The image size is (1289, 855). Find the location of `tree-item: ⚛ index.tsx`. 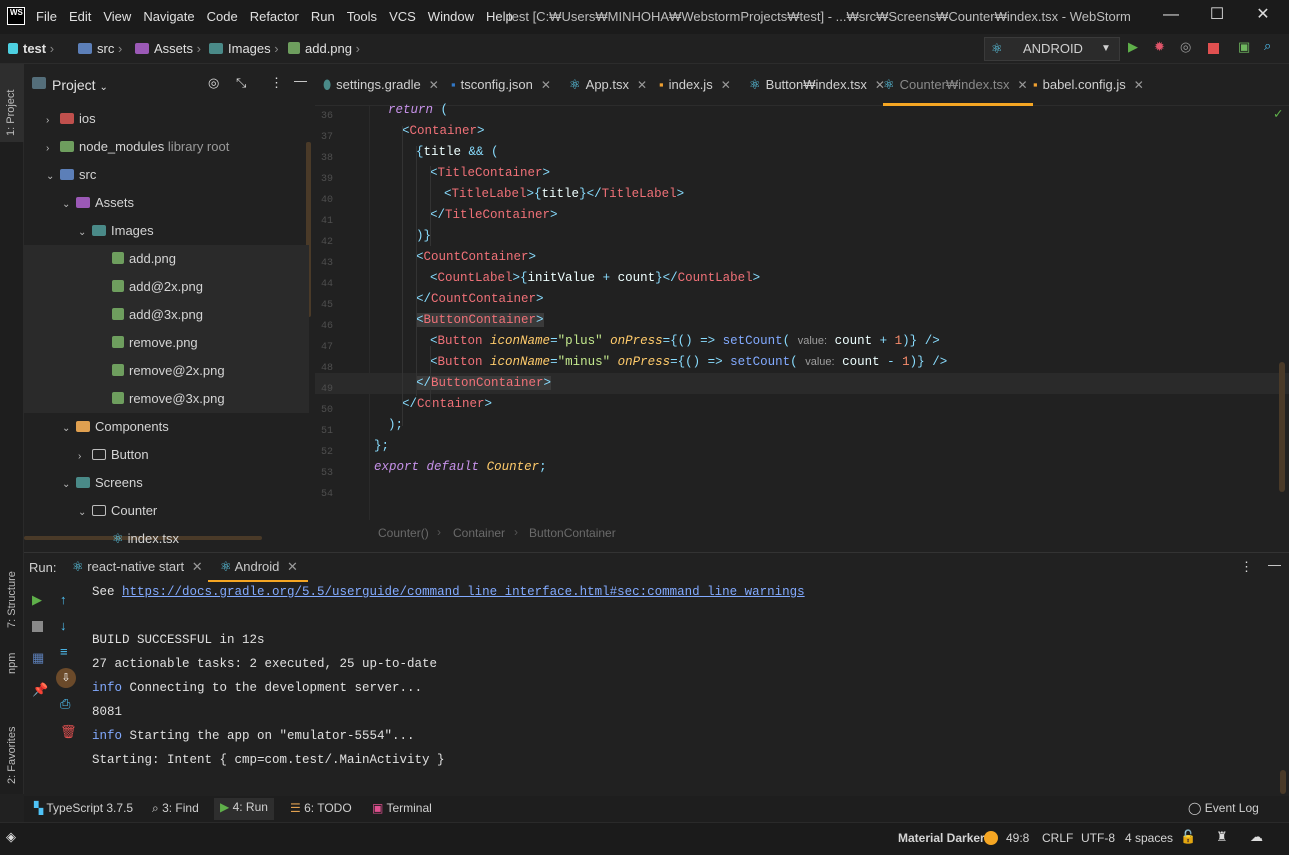

tree-item: ⚛ index.tsx is located at coordinates (166, 539).